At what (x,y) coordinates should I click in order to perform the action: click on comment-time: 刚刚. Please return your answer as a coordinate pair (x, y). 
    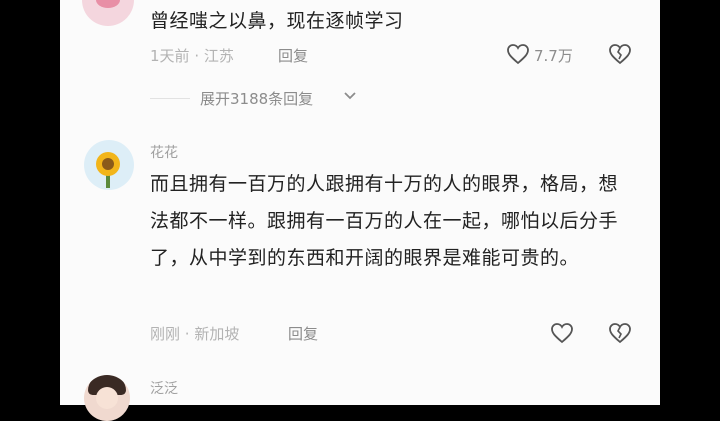
    Looking at the image, I should click on (165, 334).